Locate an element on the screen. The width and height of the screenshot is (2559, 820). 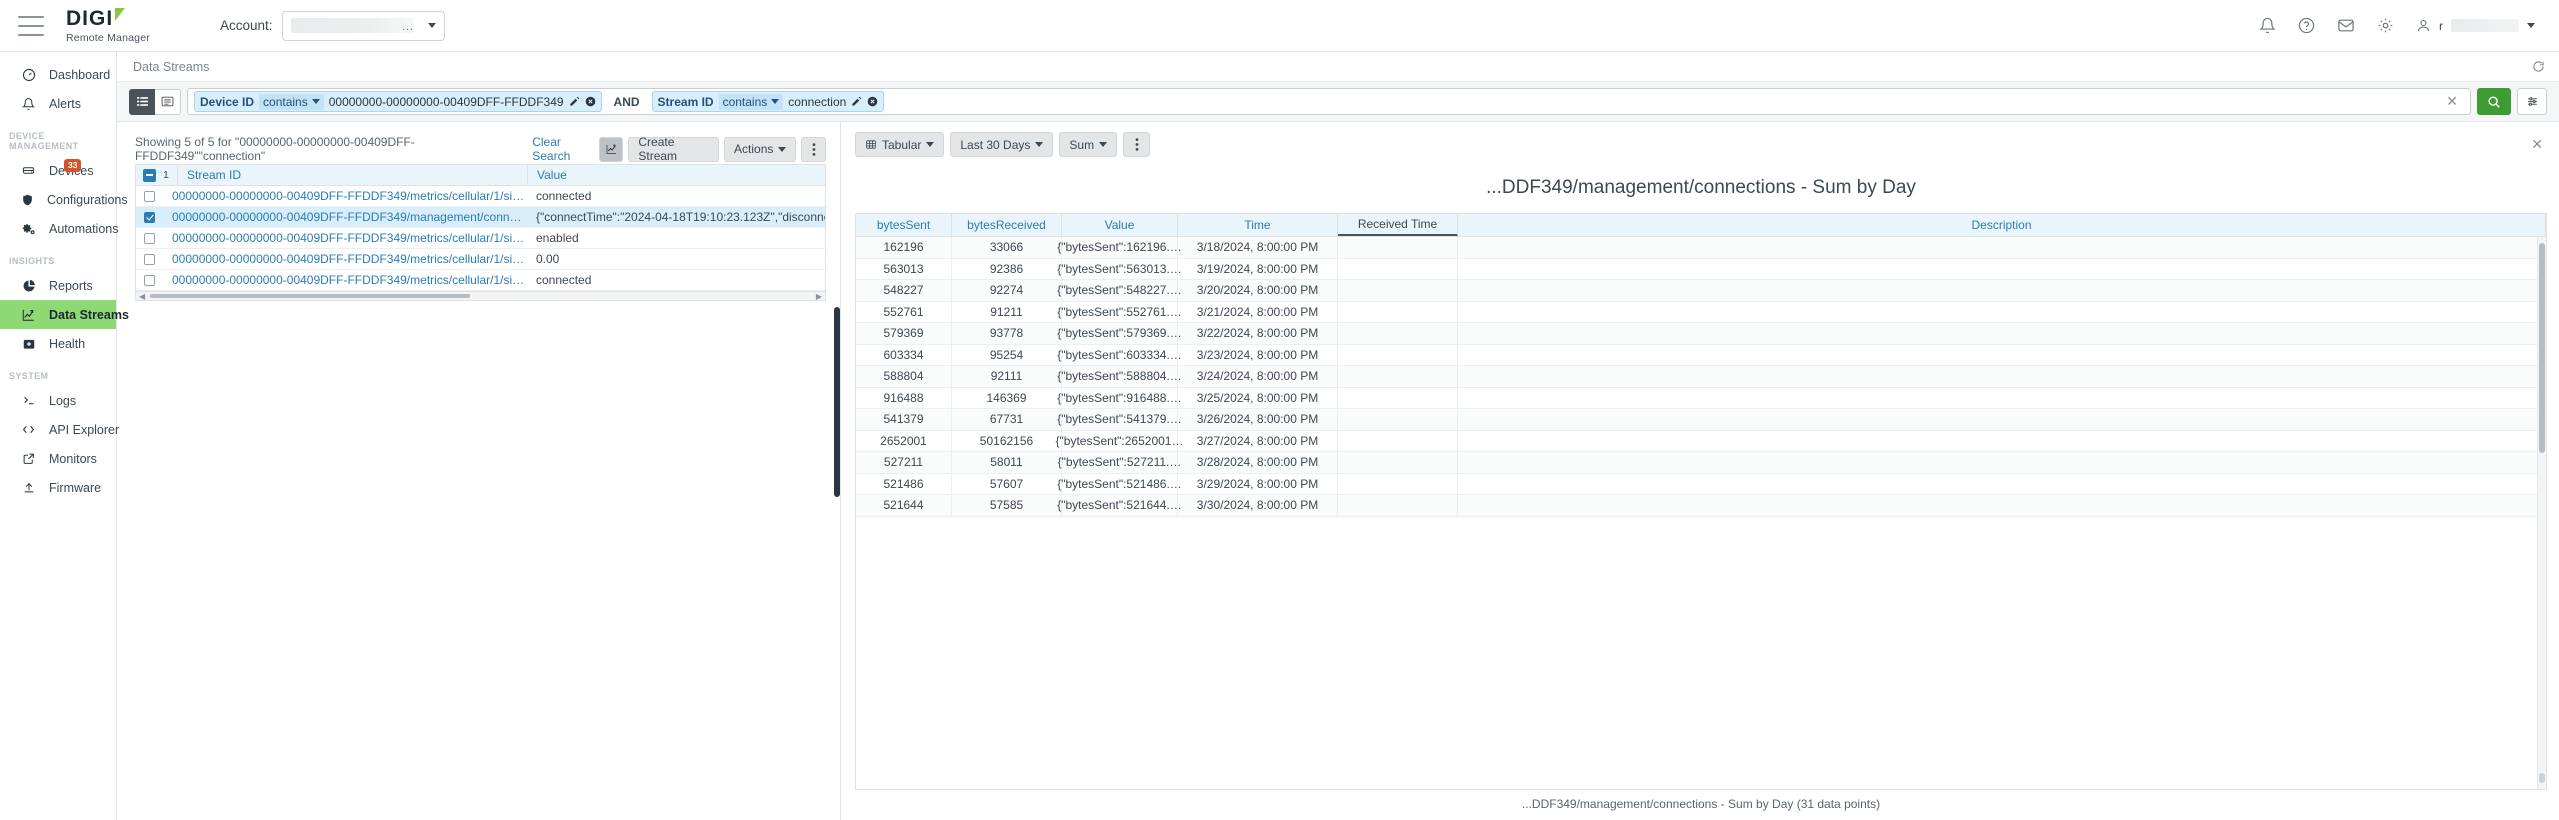
scrollbar-thumb-secondary is located at coordinates (2541, 778).